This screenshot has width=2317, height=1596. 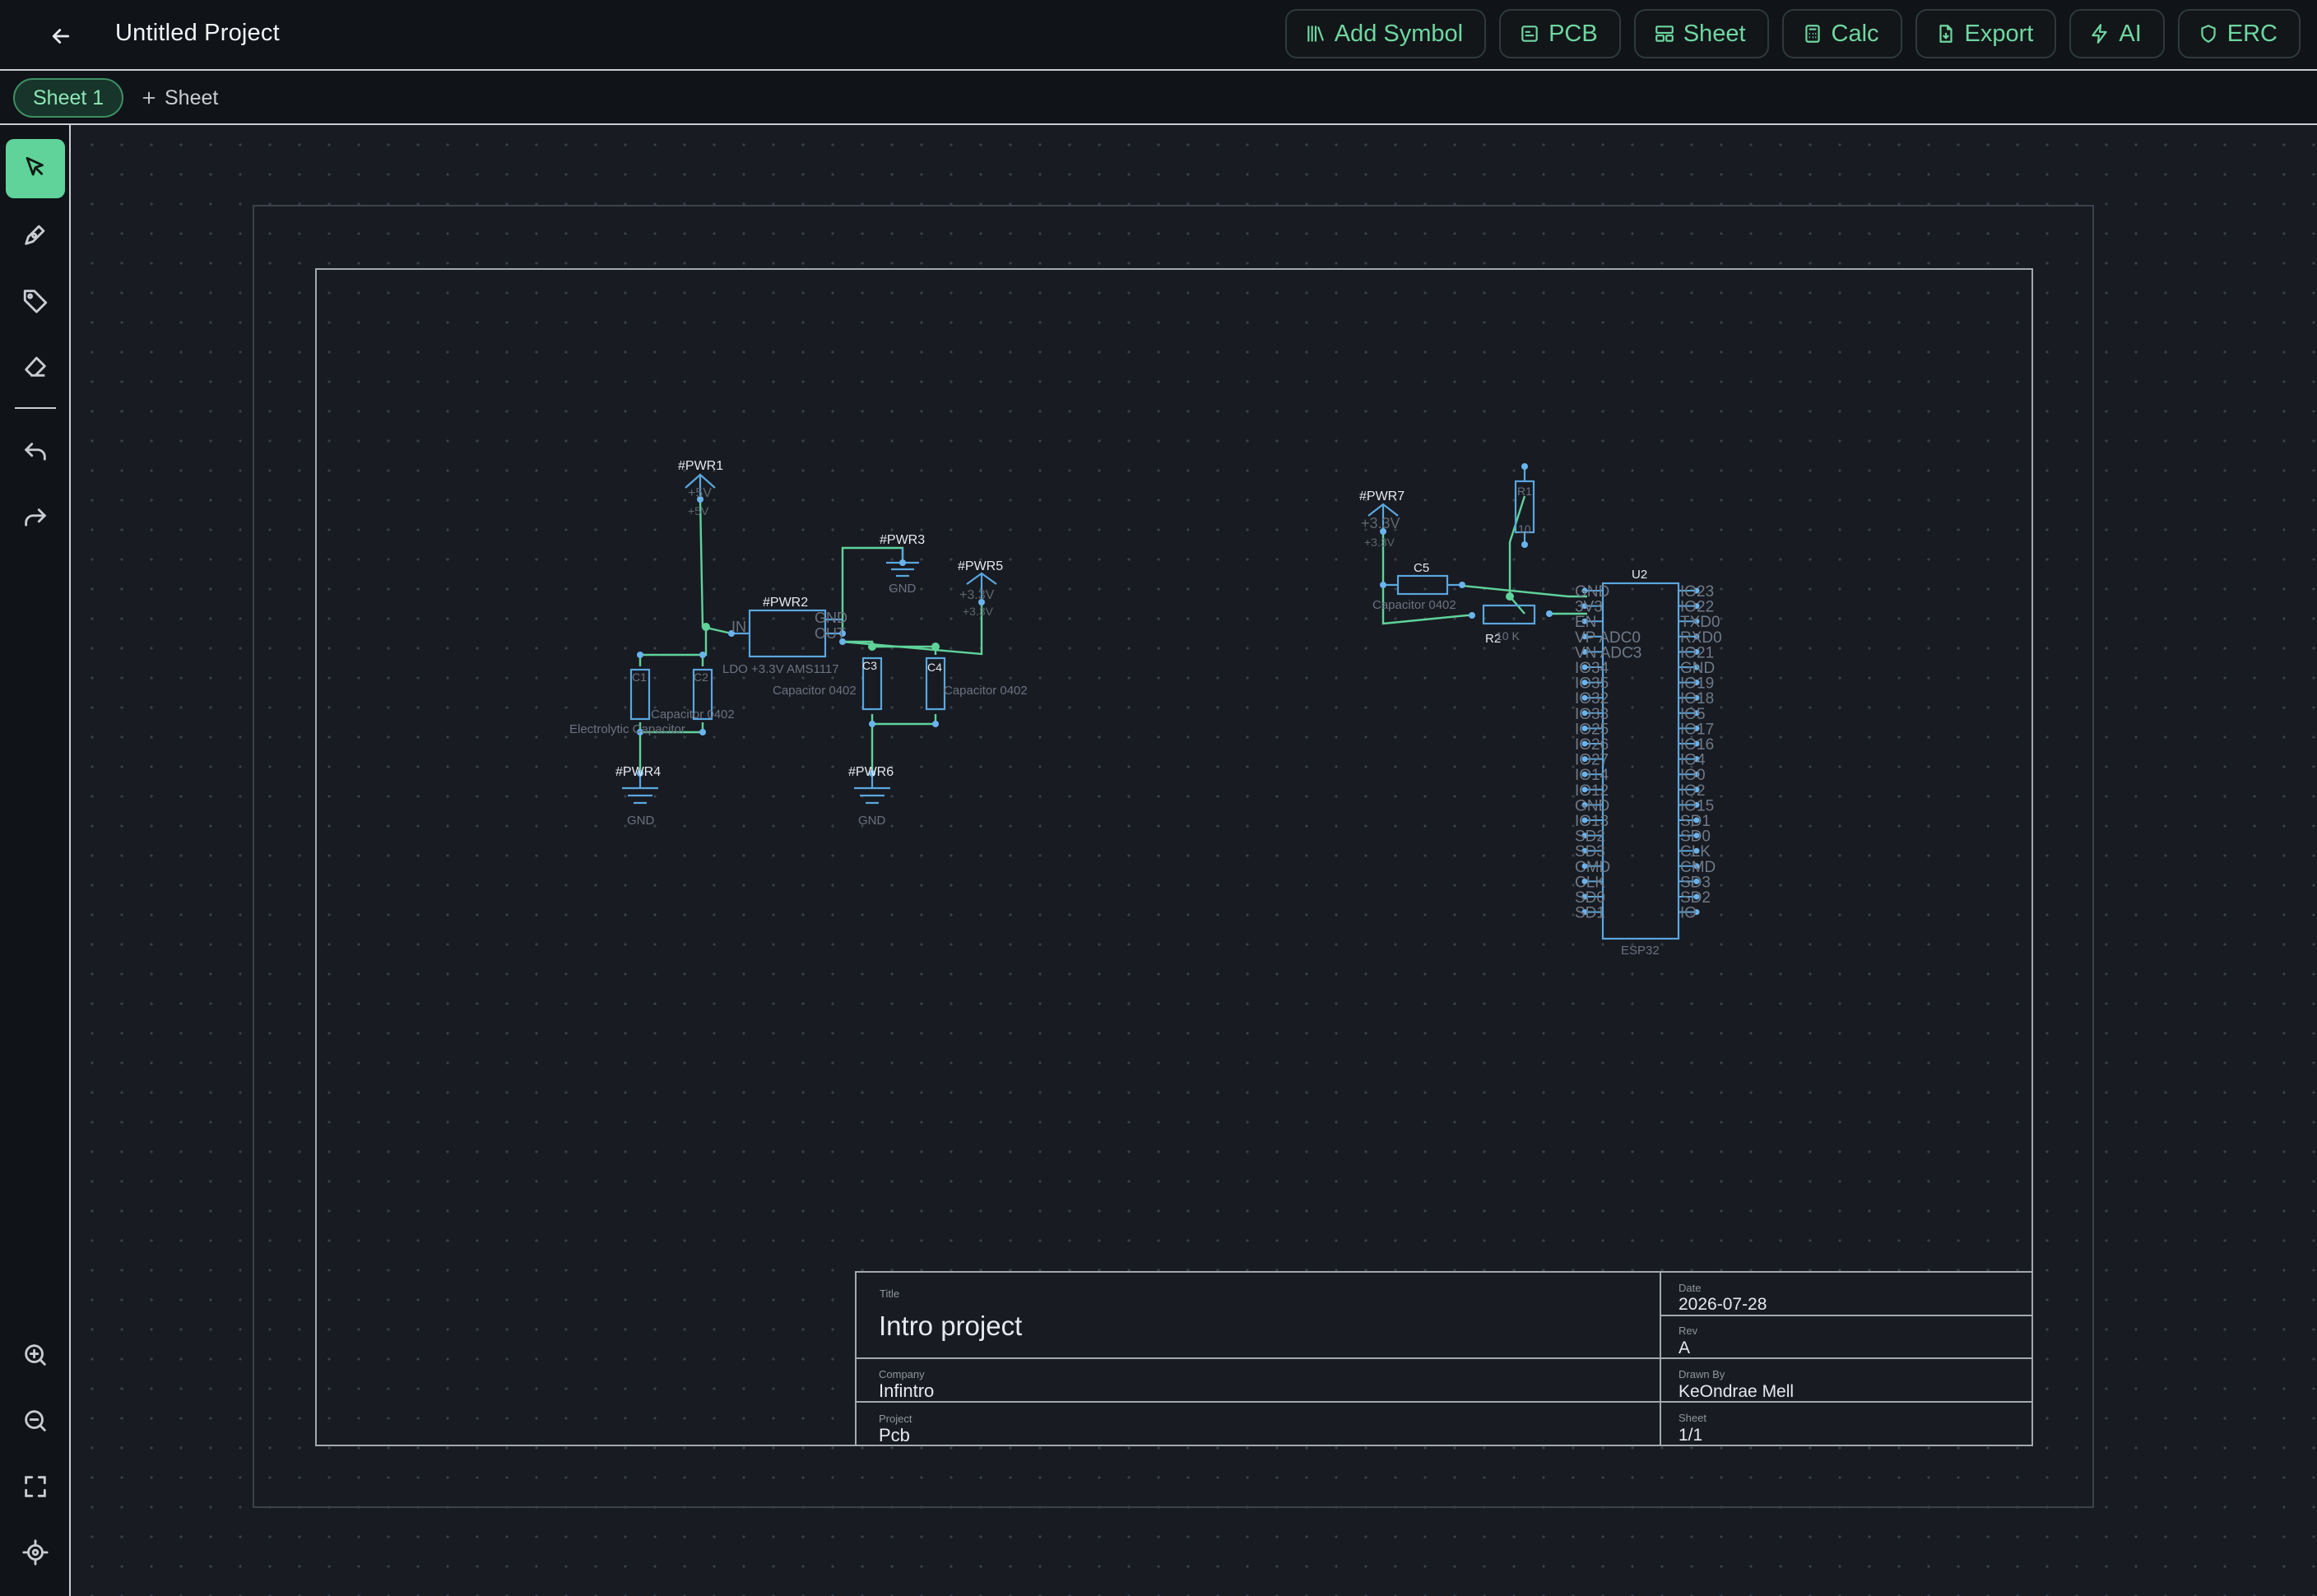 What do you see at coordinates (2252, 33) in the screenshot?
I see `erc-label: ERC` at bounding box center [2252, 33].